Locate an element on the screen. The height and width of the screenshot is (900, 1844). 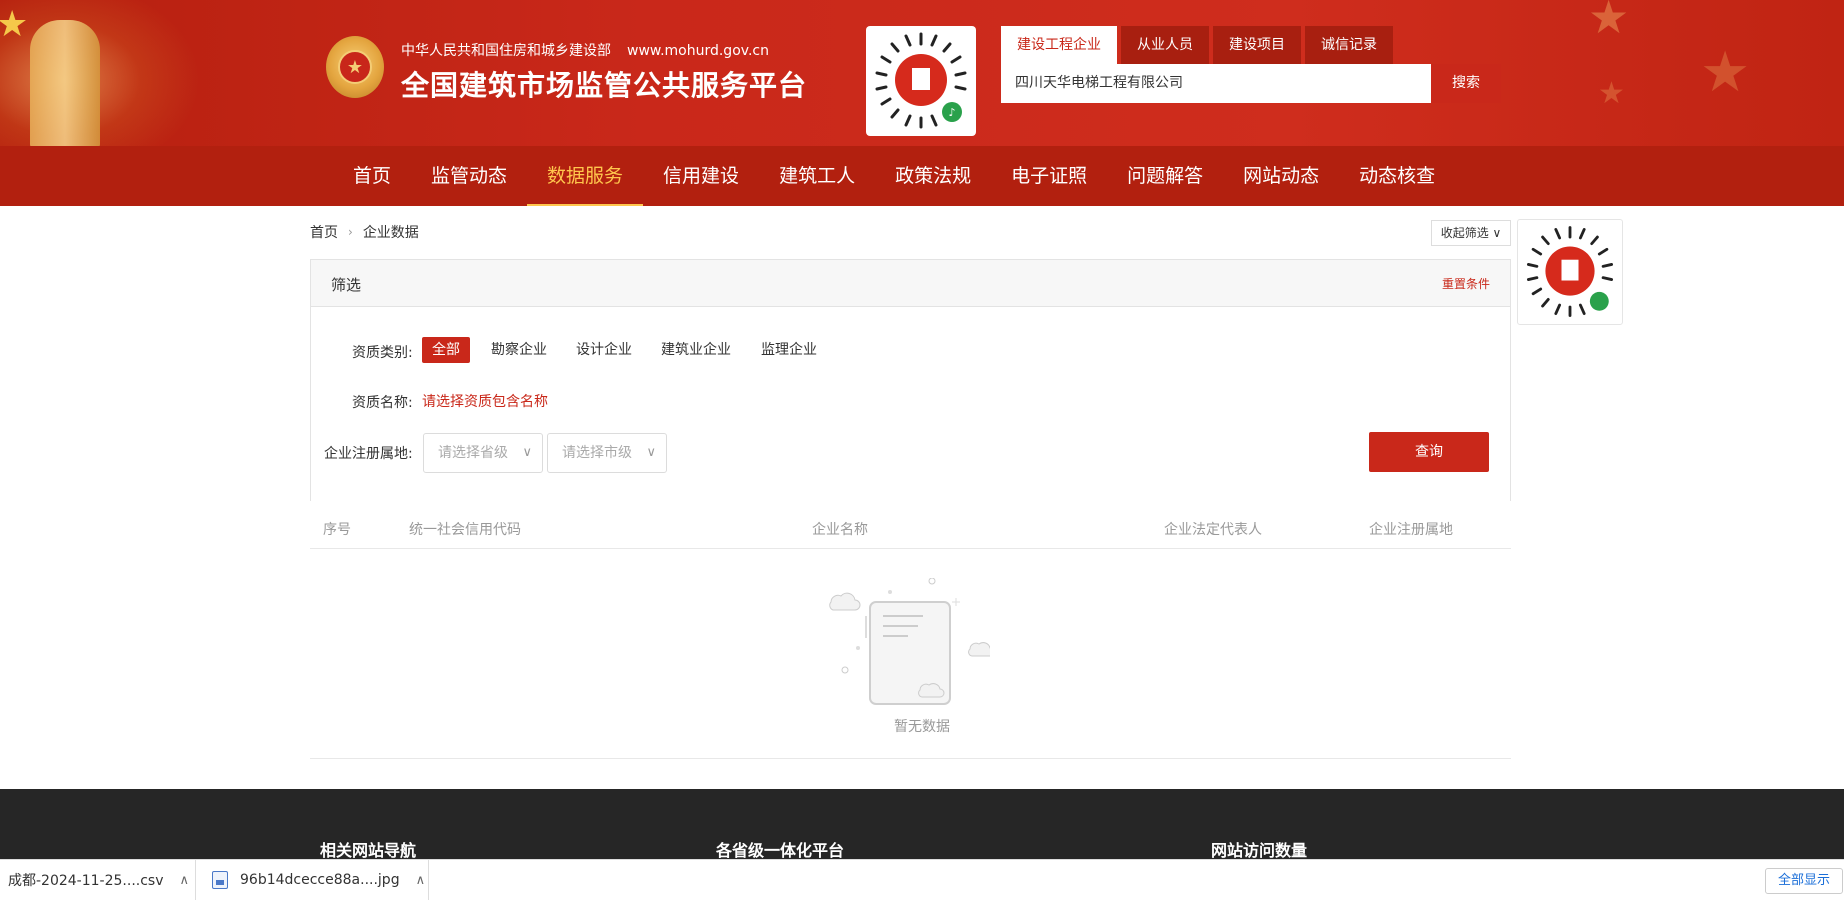
huabiao-pillar-image is located at coordinates (65, 83).